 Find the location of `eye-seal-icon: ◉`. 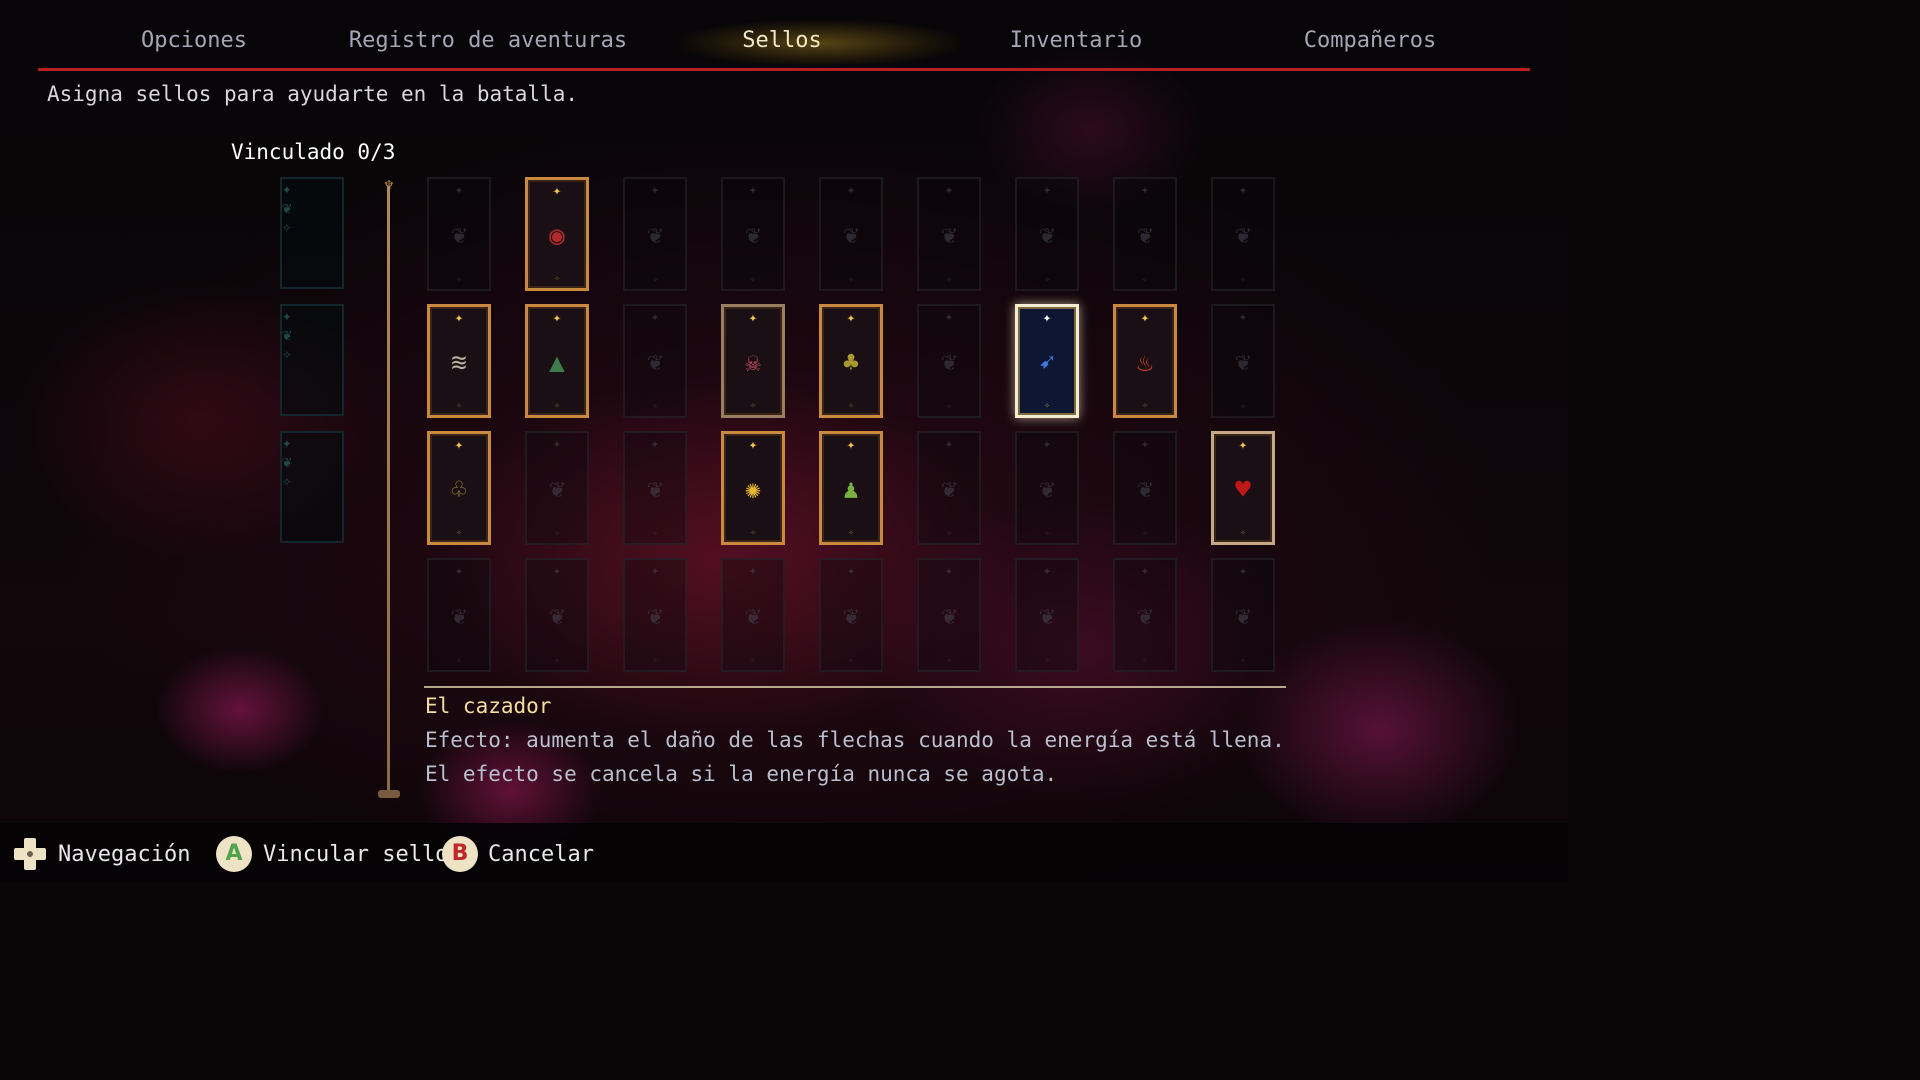

eye-seal-icon: ◉ is located at coordinates (557, 236).